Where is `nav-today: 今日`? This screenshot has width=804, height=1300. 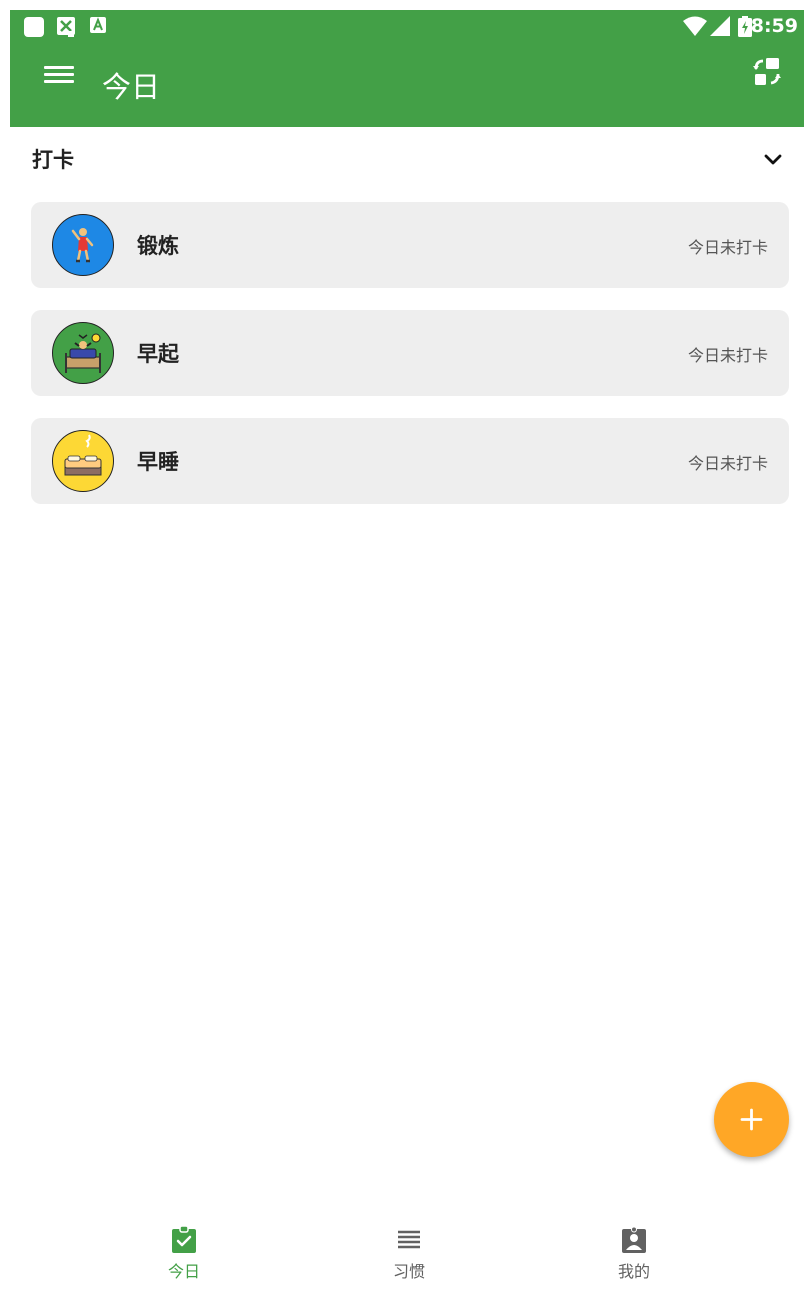 nav-today: 今日 is located at coordinates (184, 1252).